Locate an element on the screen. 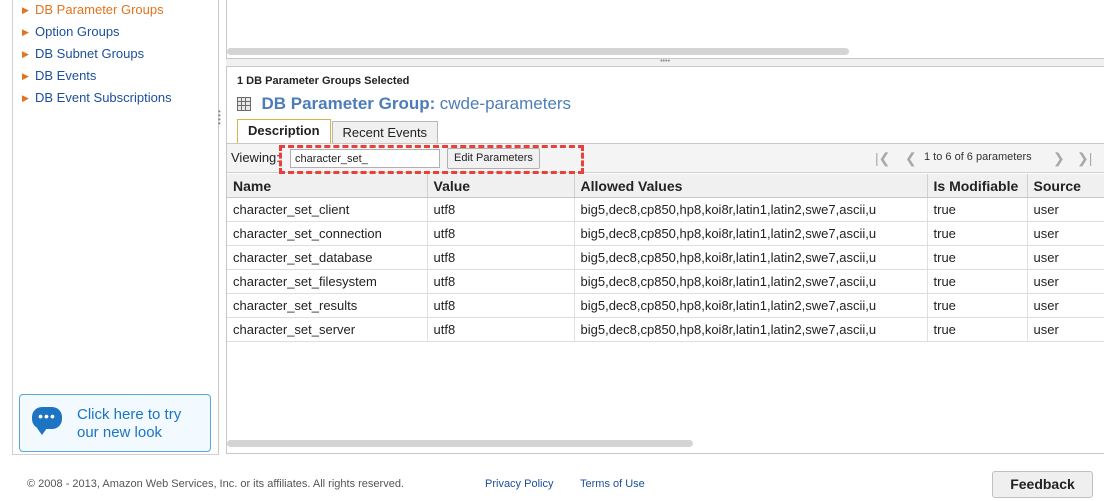 The height and width of the screenshot is (501, 1104). cell-name: character_set_server is located at coordinates (327, 329).